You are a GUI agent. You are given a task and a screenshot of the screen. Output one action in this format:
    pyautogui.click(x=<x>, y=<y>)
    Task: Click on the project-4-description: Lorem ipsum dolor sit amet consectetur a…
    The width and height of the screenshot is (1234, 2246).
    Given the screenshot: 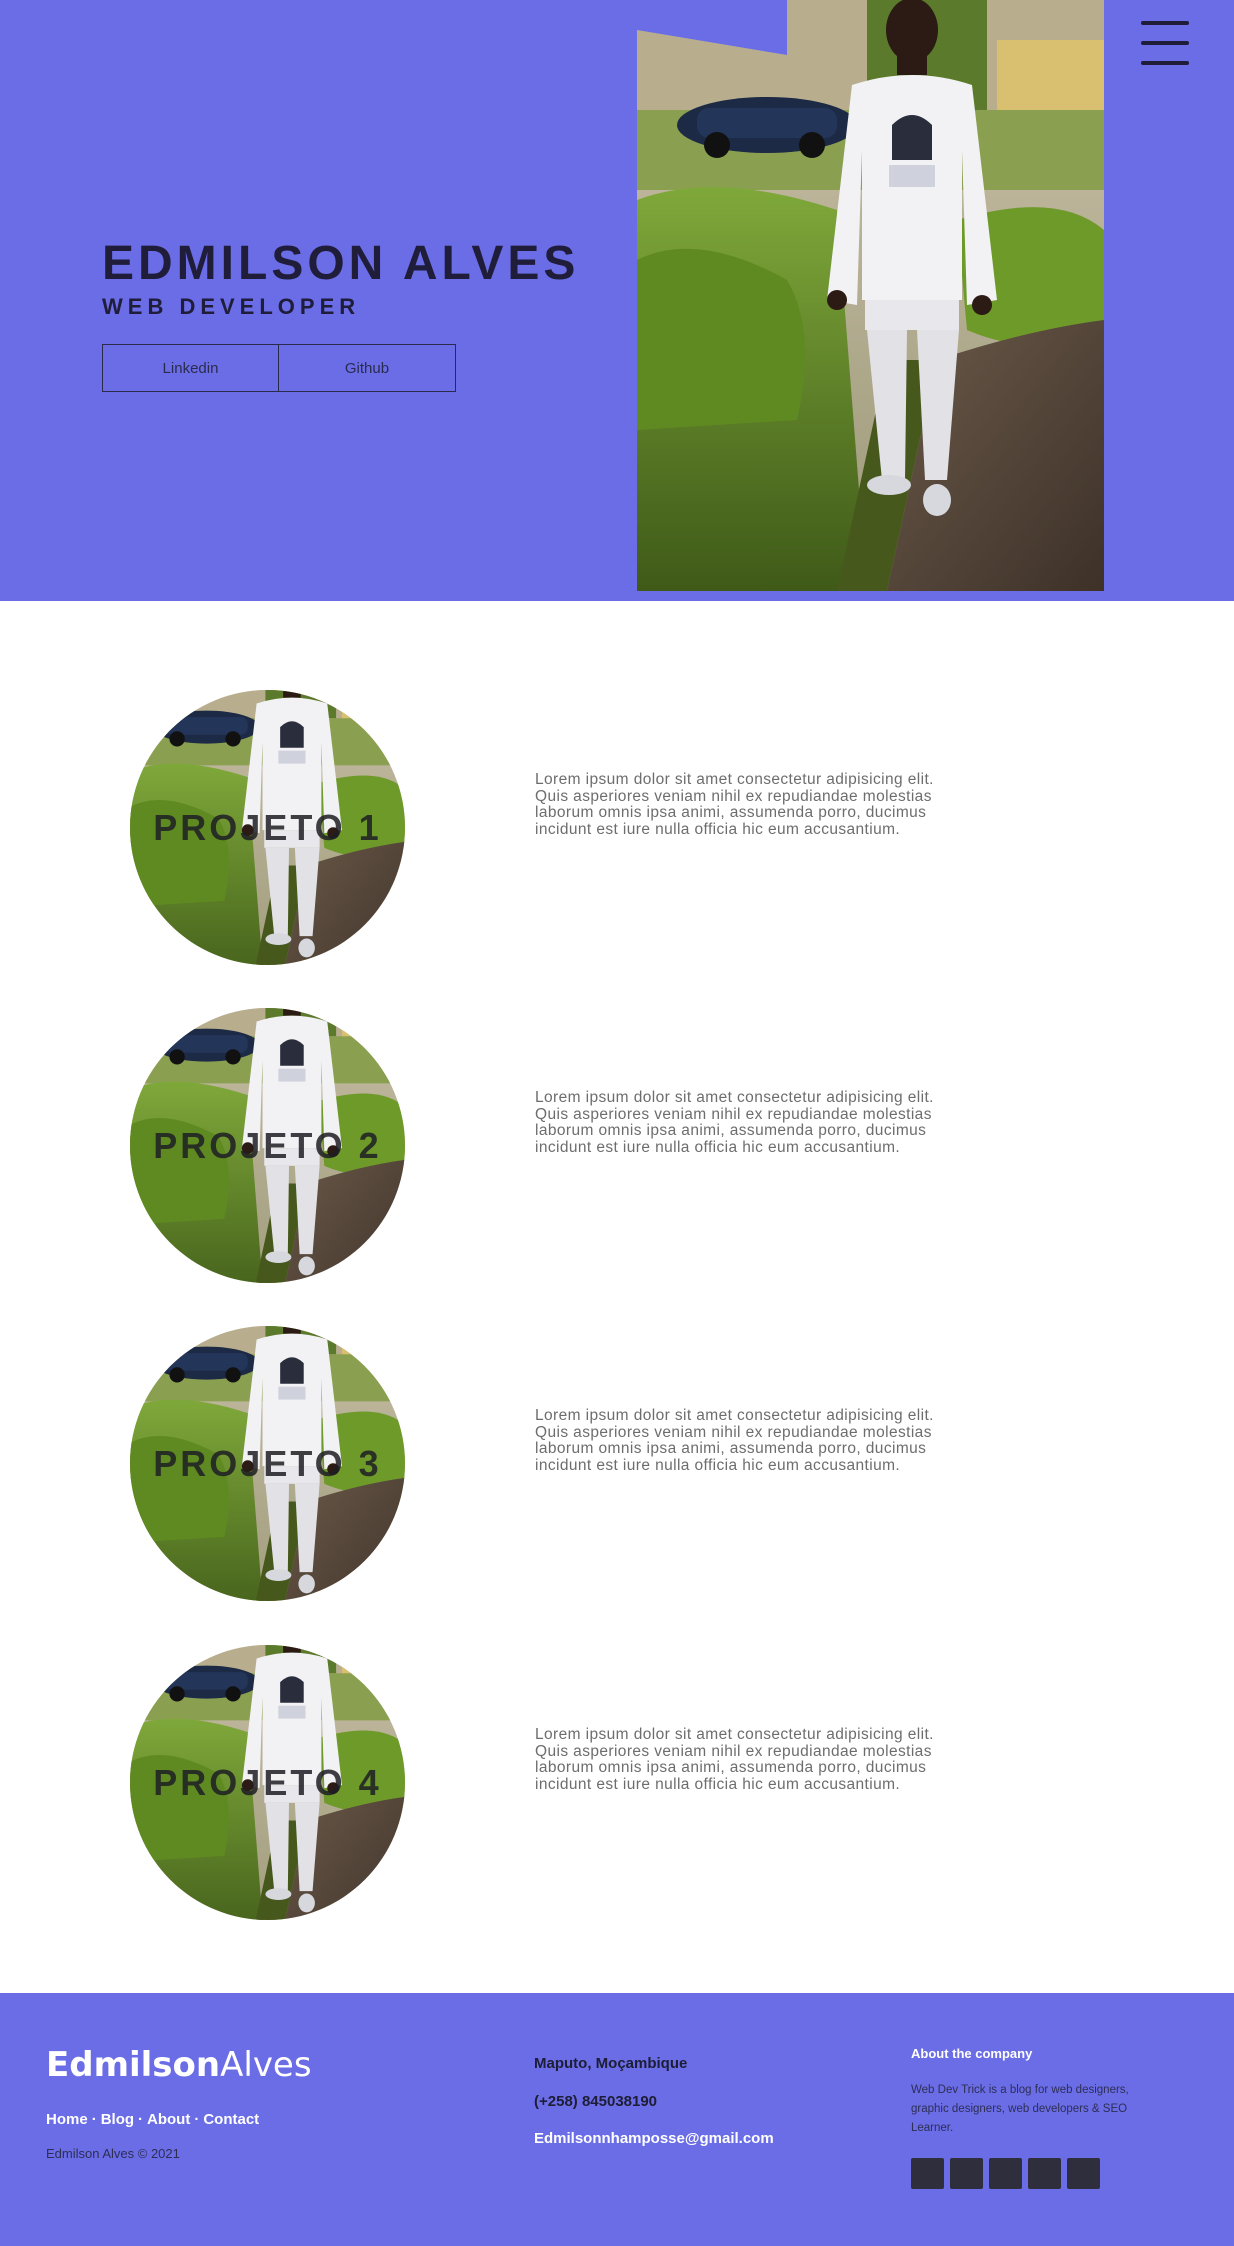 What is the action you would take?
    pyautogui.click(x=734, y=1759)
    